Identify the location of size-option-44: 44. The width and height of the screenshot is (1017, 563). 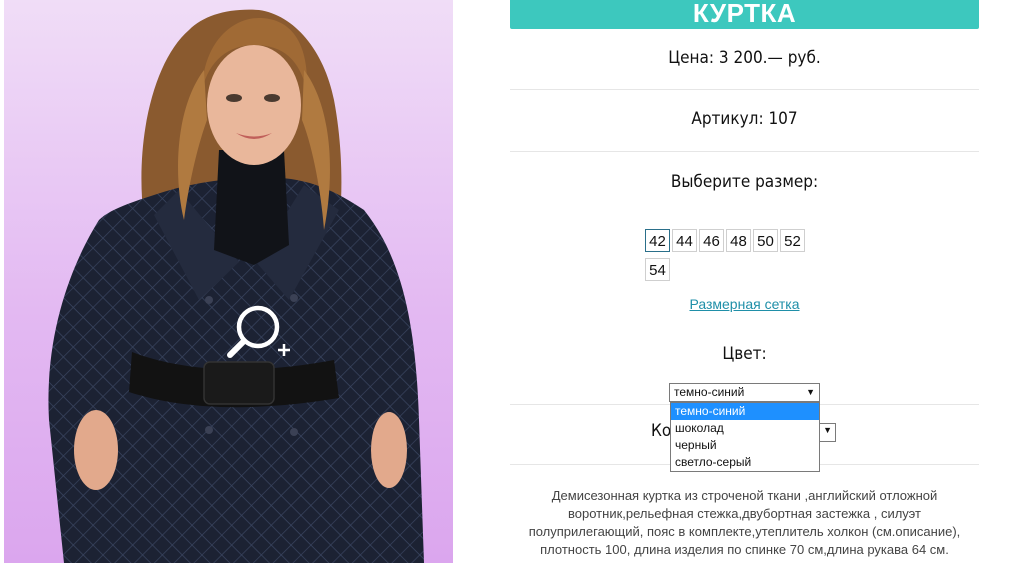
(684, 240).